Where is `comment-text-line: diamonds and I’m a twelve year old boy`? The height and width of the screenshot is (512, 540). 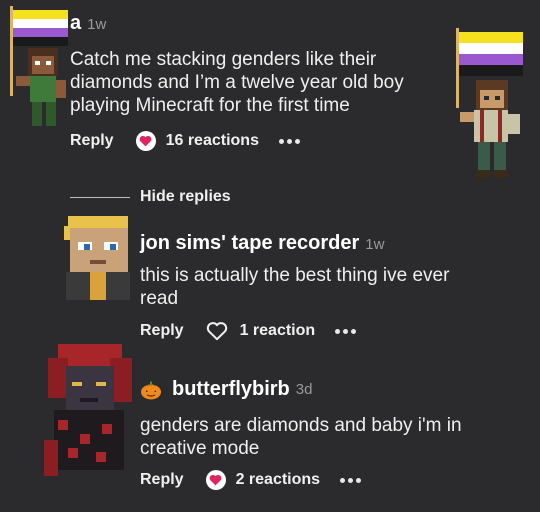 comment-text-line: diamonds and I’m a twelve year old boy is located at coordinates (237, 82).